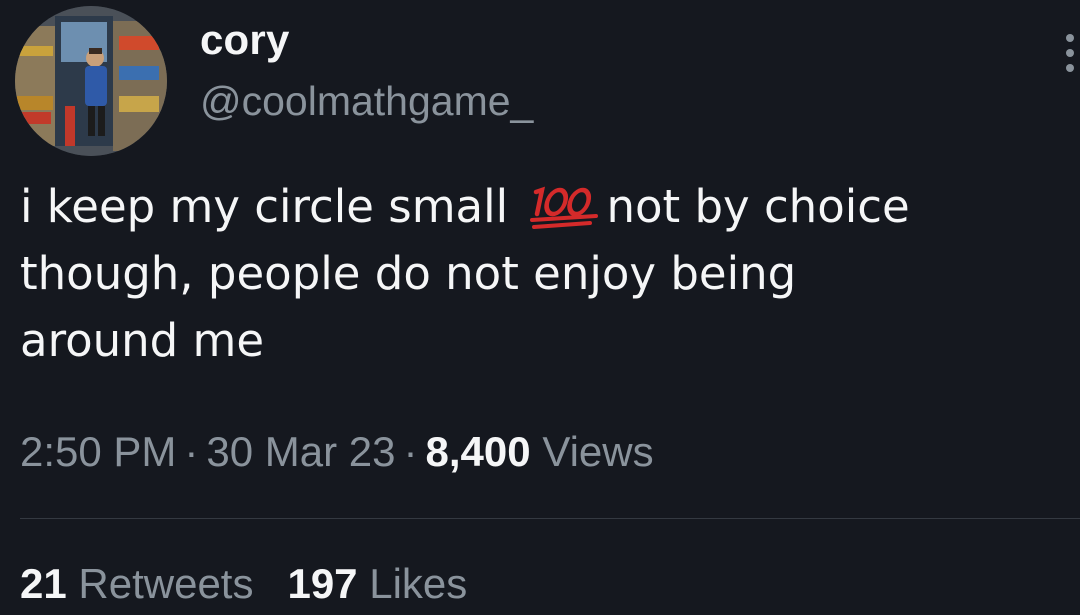 Image resolution: width=1080 pixels, height=615 pixels. I want to click on tweet-text-segment: i keep my circle small, so click(271, 206).